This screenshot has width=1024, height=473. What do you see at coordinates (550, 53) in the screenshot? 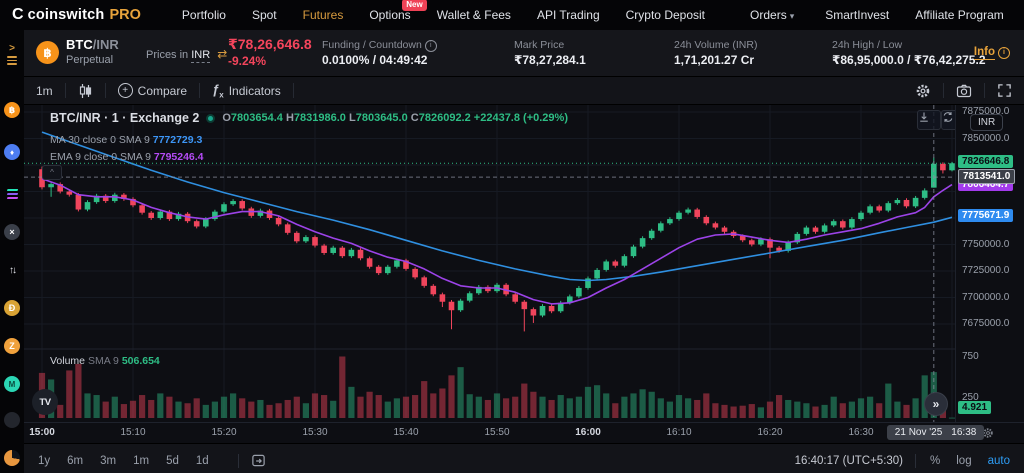
I see `mark-price: Mark Price ₹78,27,284.1` at bounding box center [550, 53].